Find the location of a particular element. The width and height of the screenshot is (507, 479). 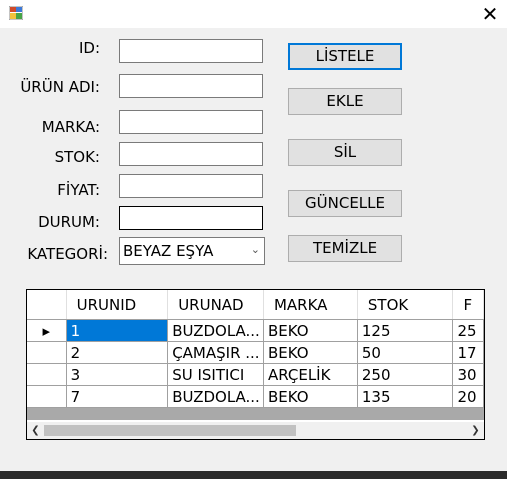

grid-header-row: URUNID URUNAD MARKA STOK F is located at coordinates (255, 305).